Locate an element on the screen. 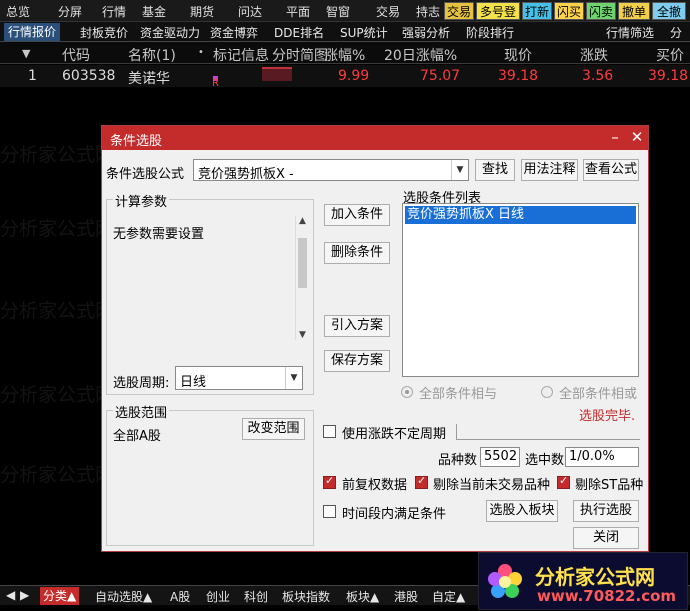  bottom-tab-custom: 自定▲ is located at coordinates (448, 596).